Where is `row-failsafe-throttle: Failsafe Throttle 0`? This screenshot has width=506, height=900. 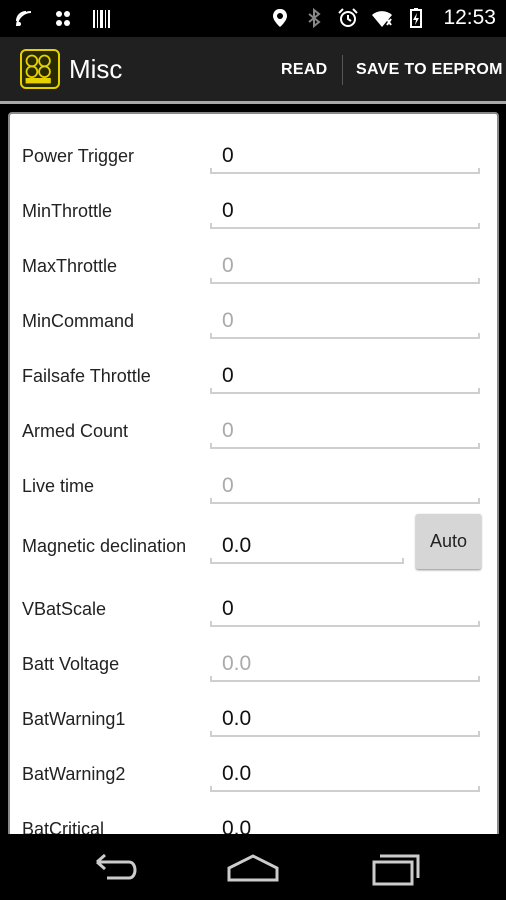 row-failsafe-throttle: Failsafe Throttle 0 is located at coordinates (253, 371).